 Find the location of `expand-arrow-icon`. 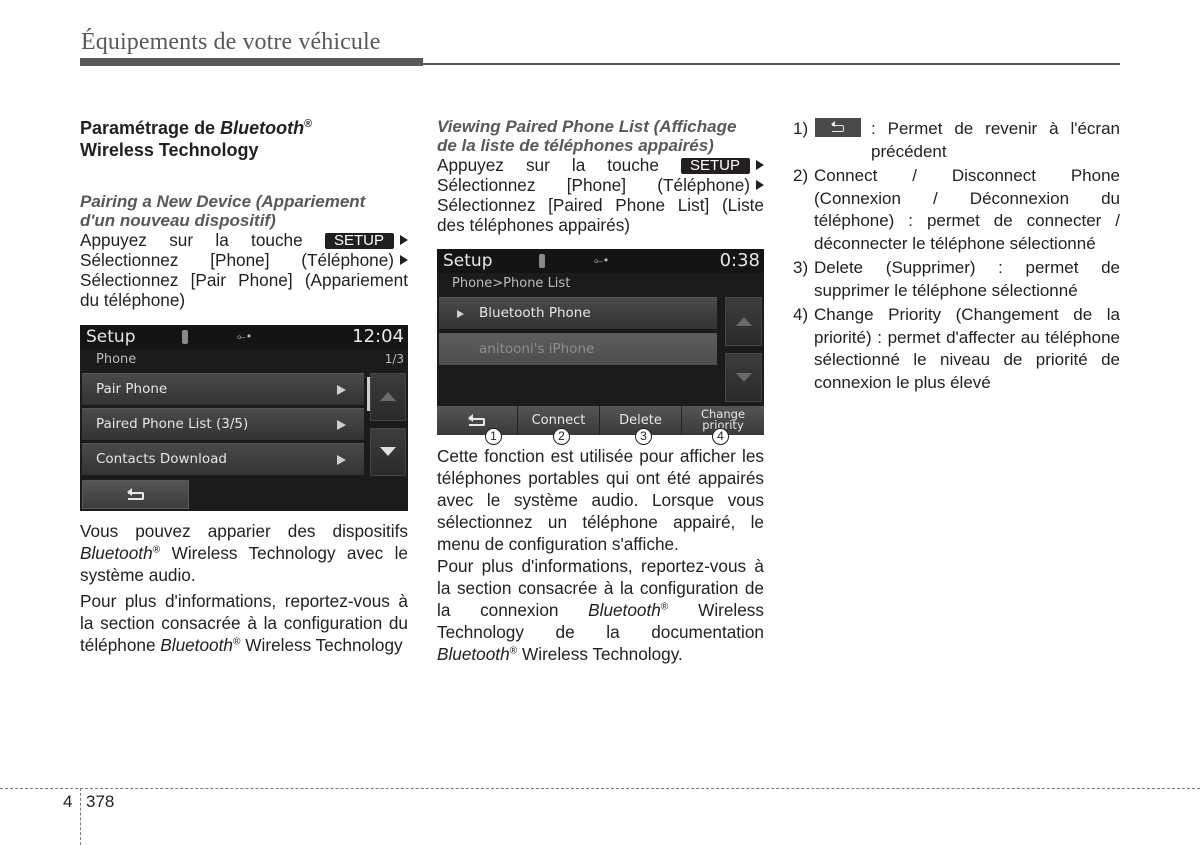

expand-arrow-icon is located at coordinates (460, 314).